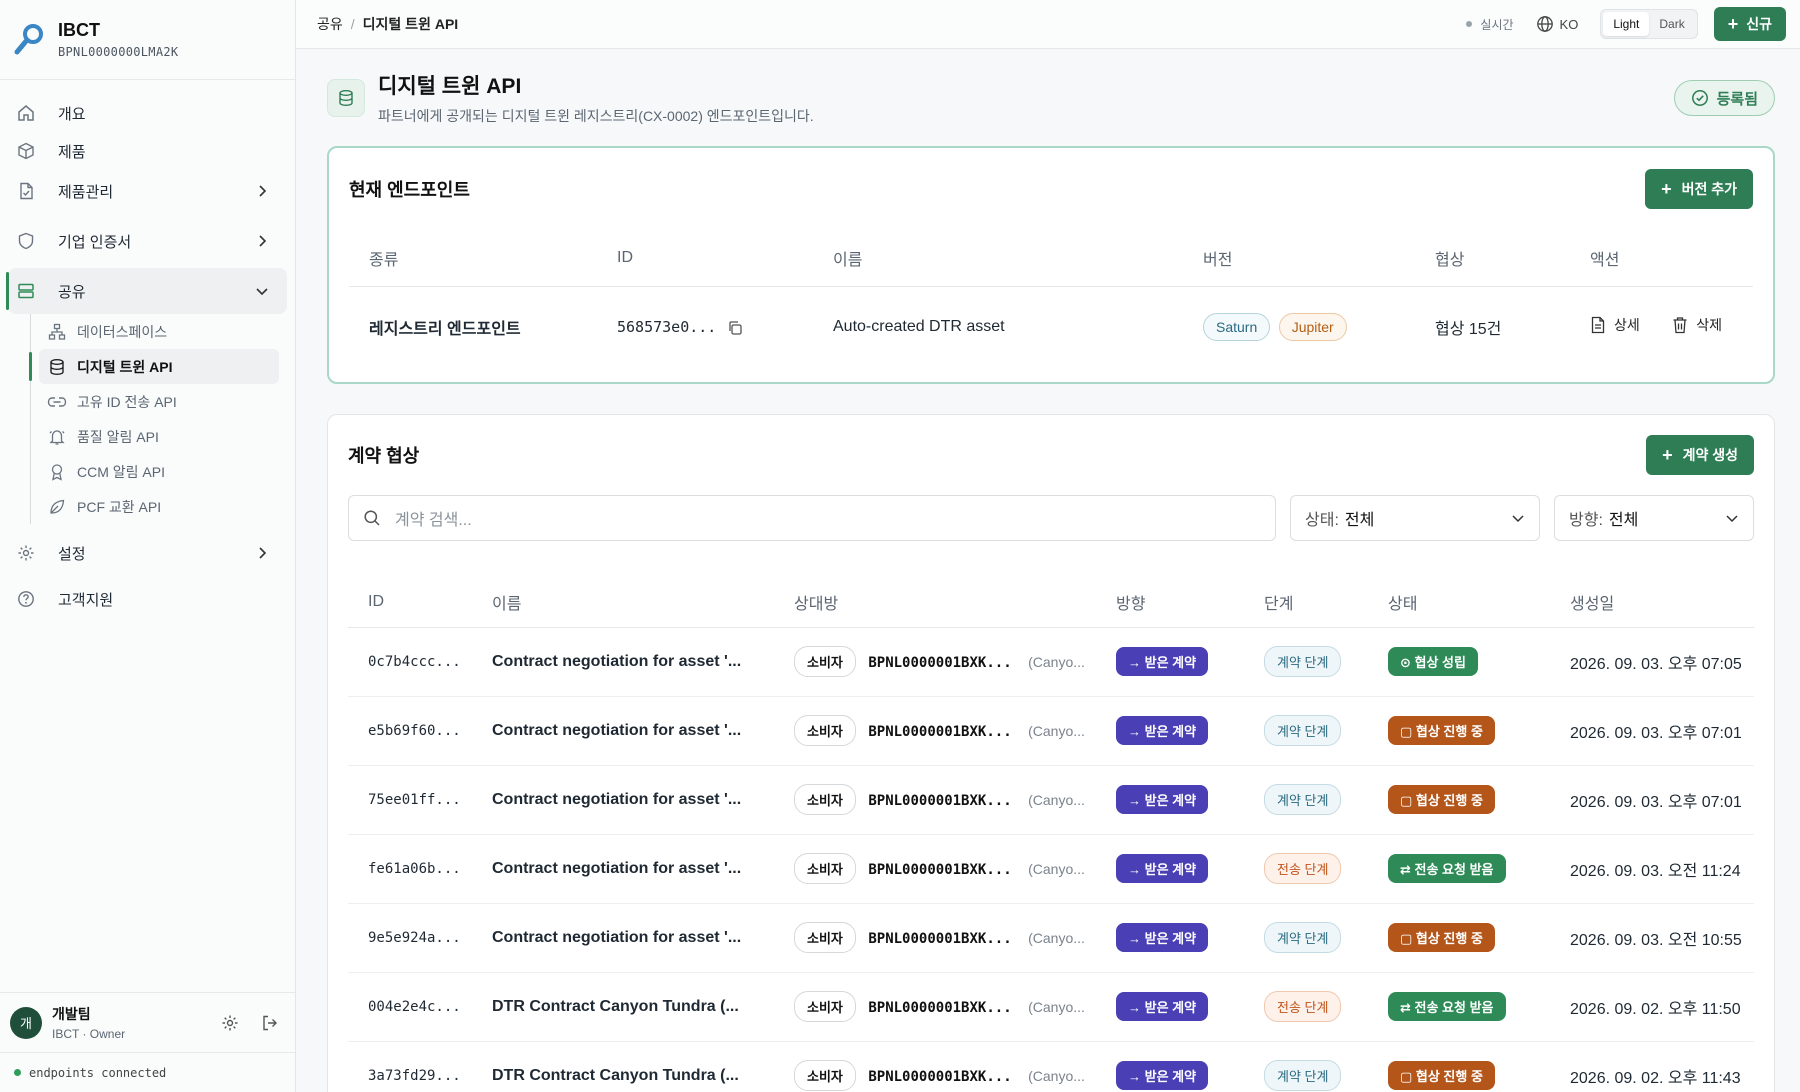  I want to click on nav-item-settings: 설정, so click(147, 553).